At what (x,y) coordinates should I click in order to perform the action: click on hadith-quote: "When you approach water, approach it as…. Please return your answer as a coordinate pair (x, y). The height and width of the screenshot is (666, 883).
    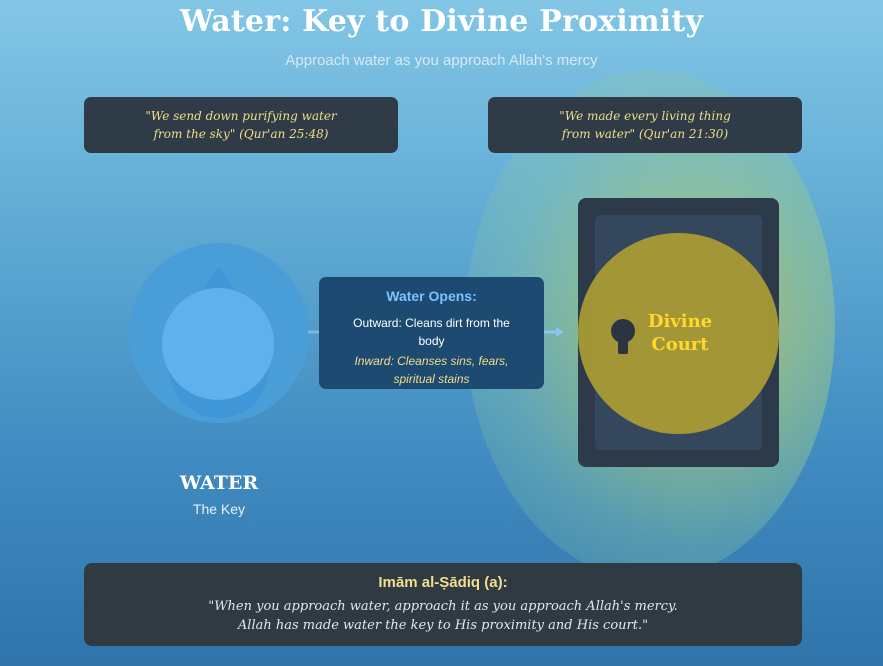
    Looking at the image, I should click on (443, 616).